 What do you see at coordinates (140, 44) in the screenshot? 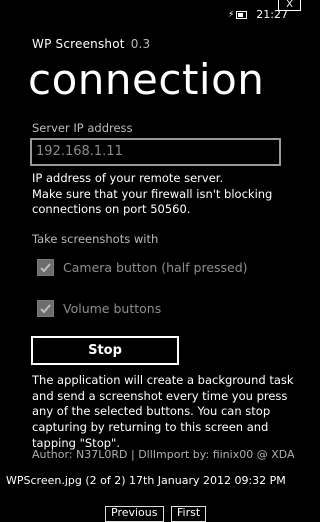
I see `app-version: 0.3` at bounding box center [140, 44].